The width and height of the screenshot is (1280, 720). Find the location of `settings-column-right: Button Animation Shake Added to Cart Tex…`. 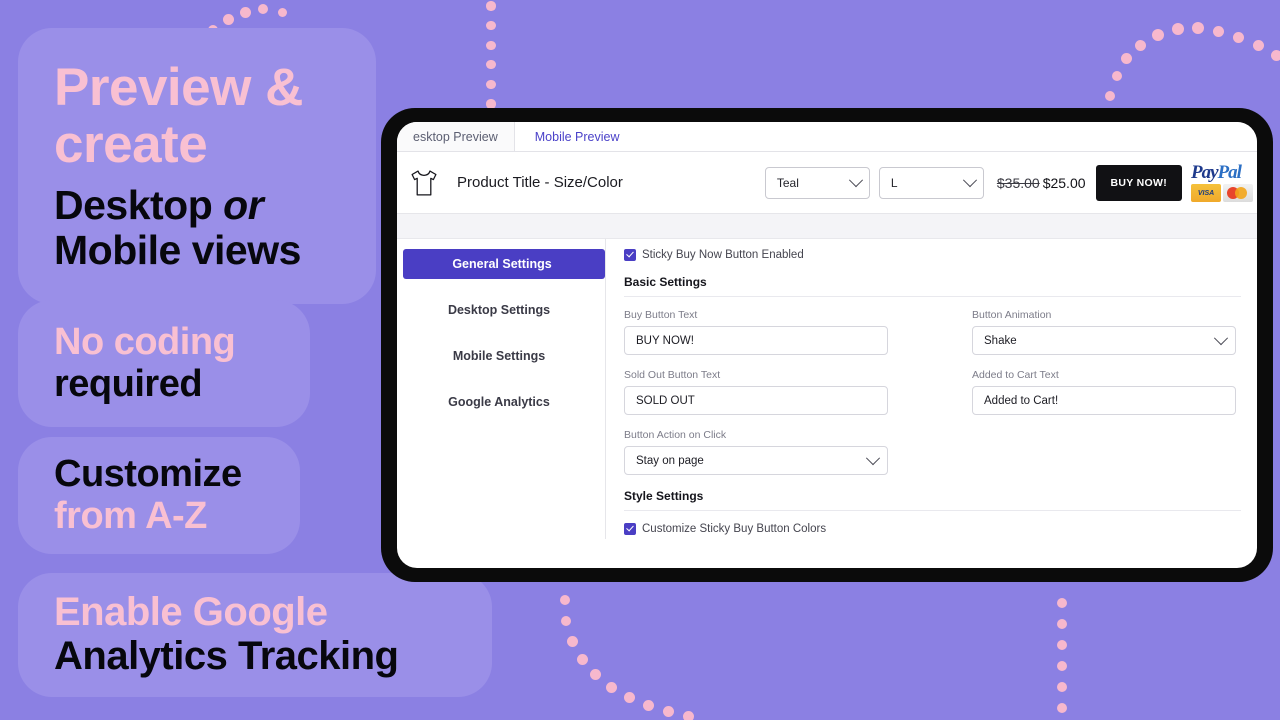

settings-column-right: Button Animation Shake Added to Cart Tex… is located at coordinates (1104, 399).